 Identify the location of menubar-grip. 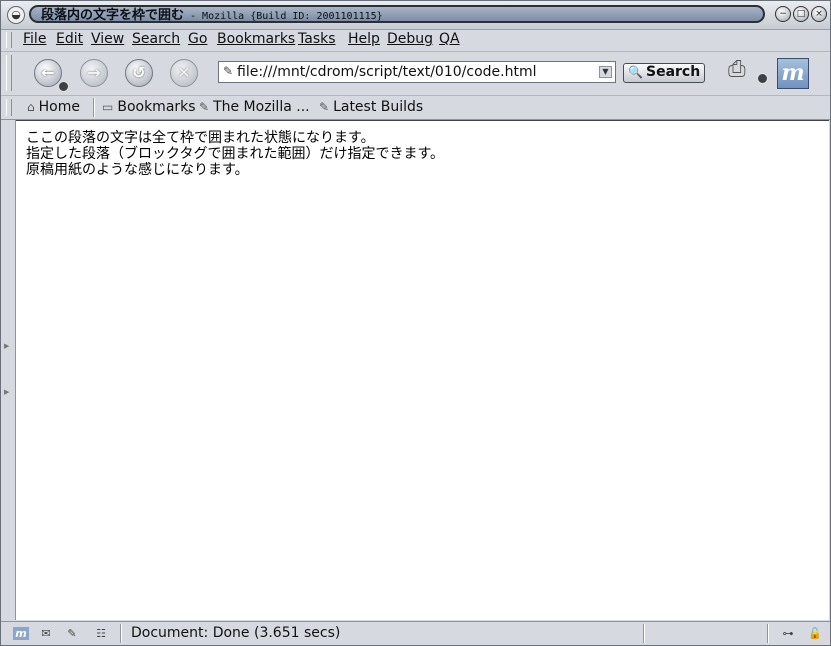
(9, 40).